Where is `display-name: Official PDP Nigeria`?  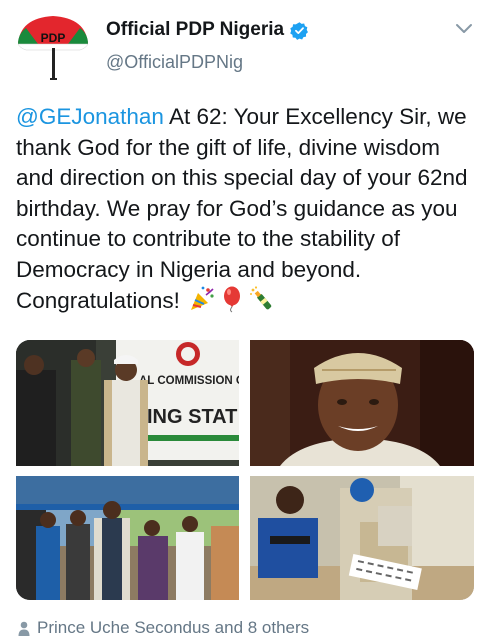
display-name: Official PDP Nigeria is located at coordinates (195, 30).